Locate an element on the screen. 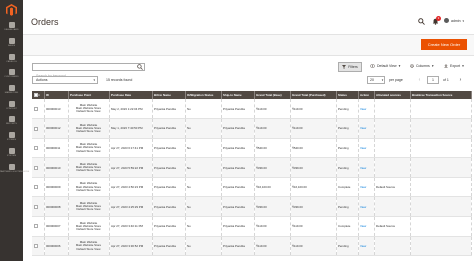 This screenshot has height=261, width=474. mass-actions-label: Actions is located at coordinates (42, 80).